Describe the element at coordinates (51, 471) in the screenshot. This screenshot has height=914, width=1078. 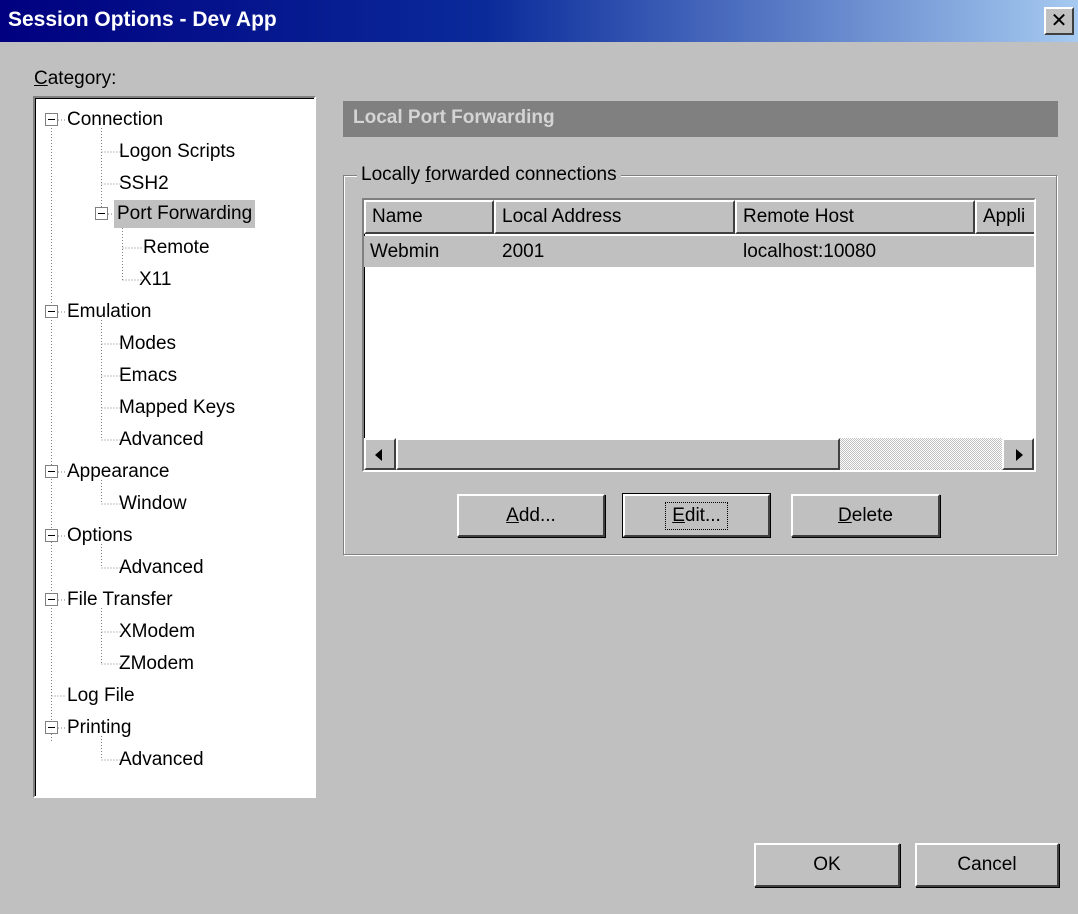
I see `collapse-appearance-icon` at that location.